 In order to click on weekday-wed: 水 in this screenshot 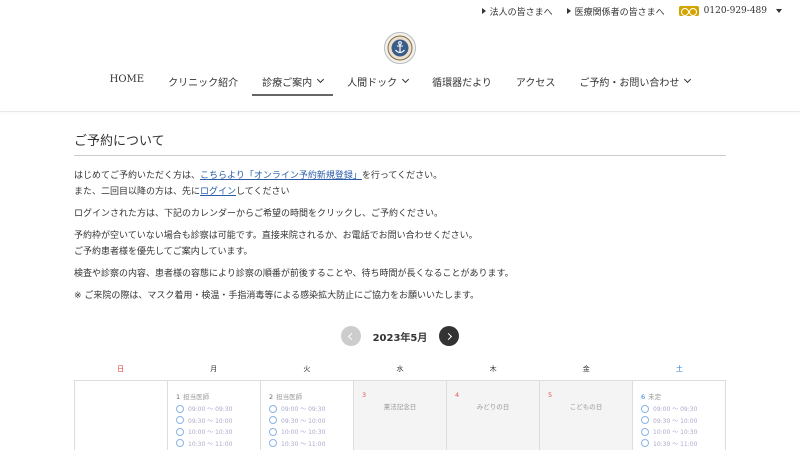, I will do `click(400, 369)`.